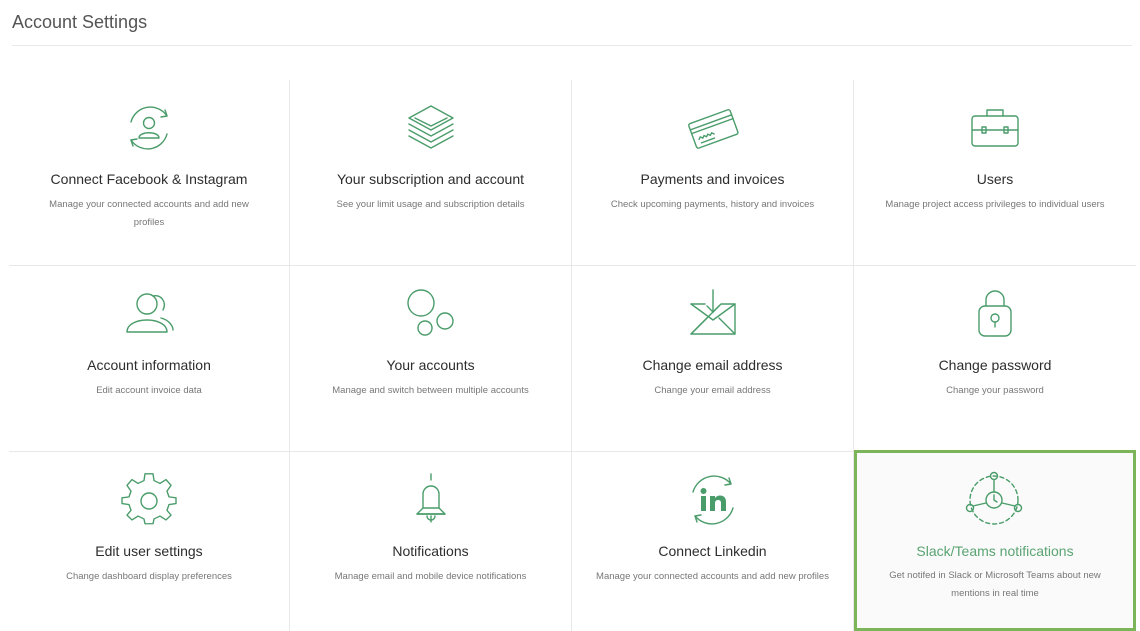 Image resolution: width=1140 pixels, height=631 pixels. I want to click on tile-change-password: Change password Change your password, so click(995, 359).